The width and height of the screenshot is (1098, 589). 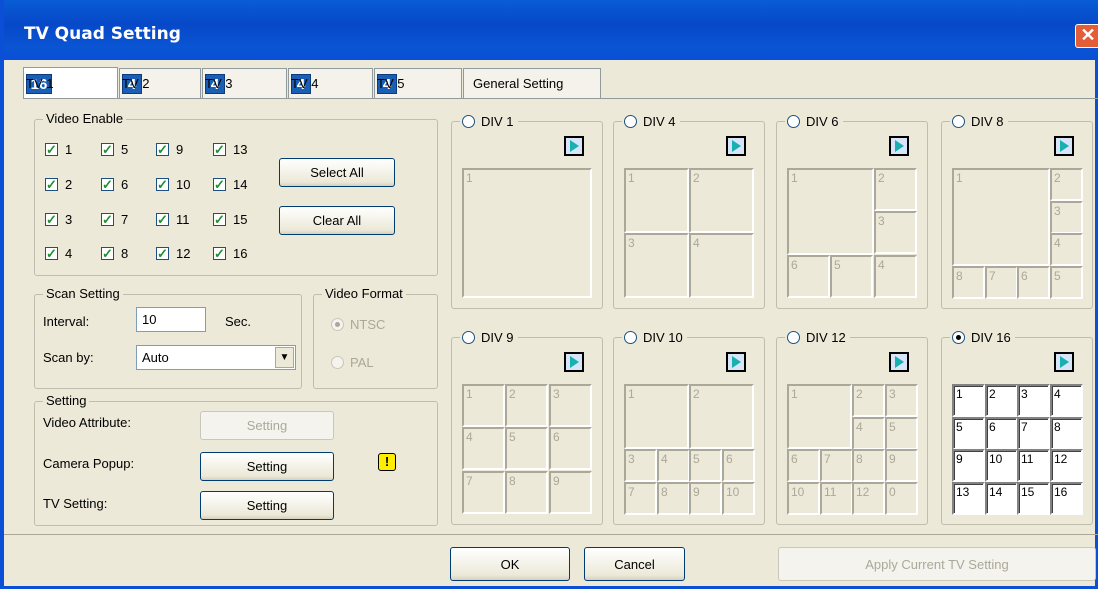 What do you see at coordinates (817, 337) in the screenshot?
I see `division-radio: DIV 12` at bounding box center [817, 337].